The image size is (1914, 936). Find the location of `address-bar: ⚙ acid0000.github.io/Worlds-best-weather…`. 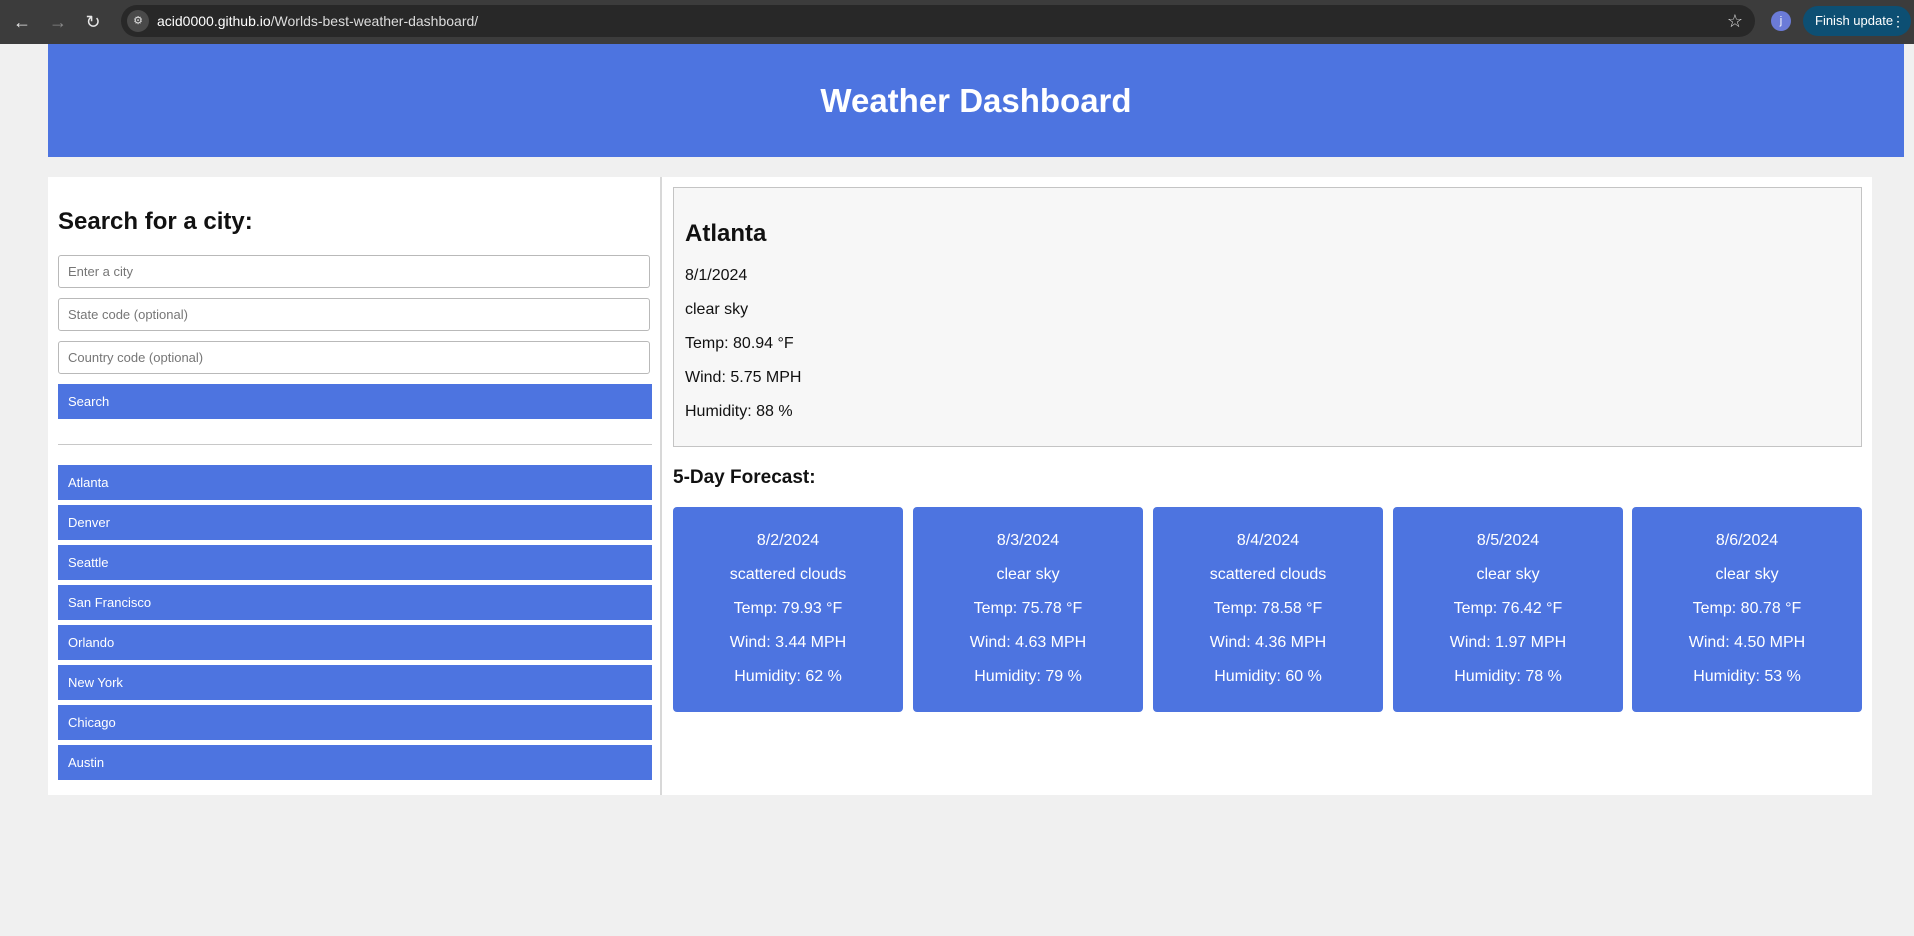

address-bar: ⚙ acid0000.github.io/Worlds-best-weather… is located at coordinates (938, 21).